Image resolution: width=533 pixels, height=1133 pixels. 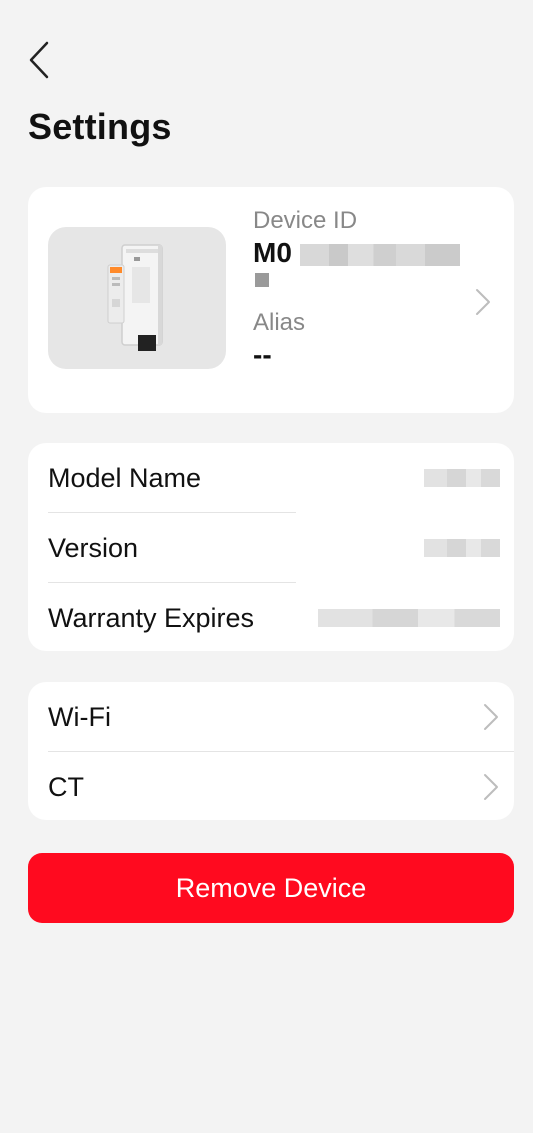 What do you see at coordinates (100, 126) in the screenshot?
I see `page-title: Settings` at bounding box center [100, 126].